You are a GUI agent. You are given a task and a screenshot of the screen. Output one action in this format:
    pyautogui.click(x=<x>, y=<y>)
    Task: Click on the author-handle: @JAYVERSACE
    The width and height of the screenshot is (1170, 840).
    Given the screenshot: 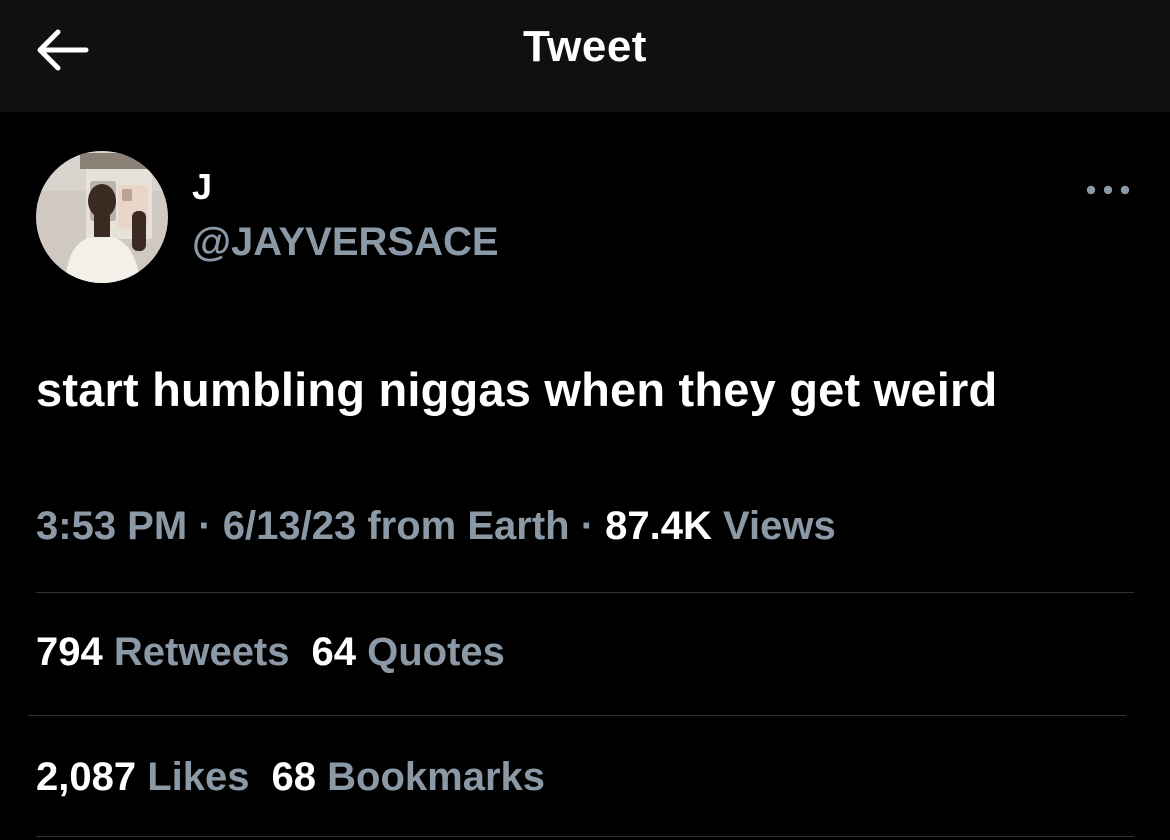 What is the action you would take?
    pyautogui.click(x=345, y=242)
    